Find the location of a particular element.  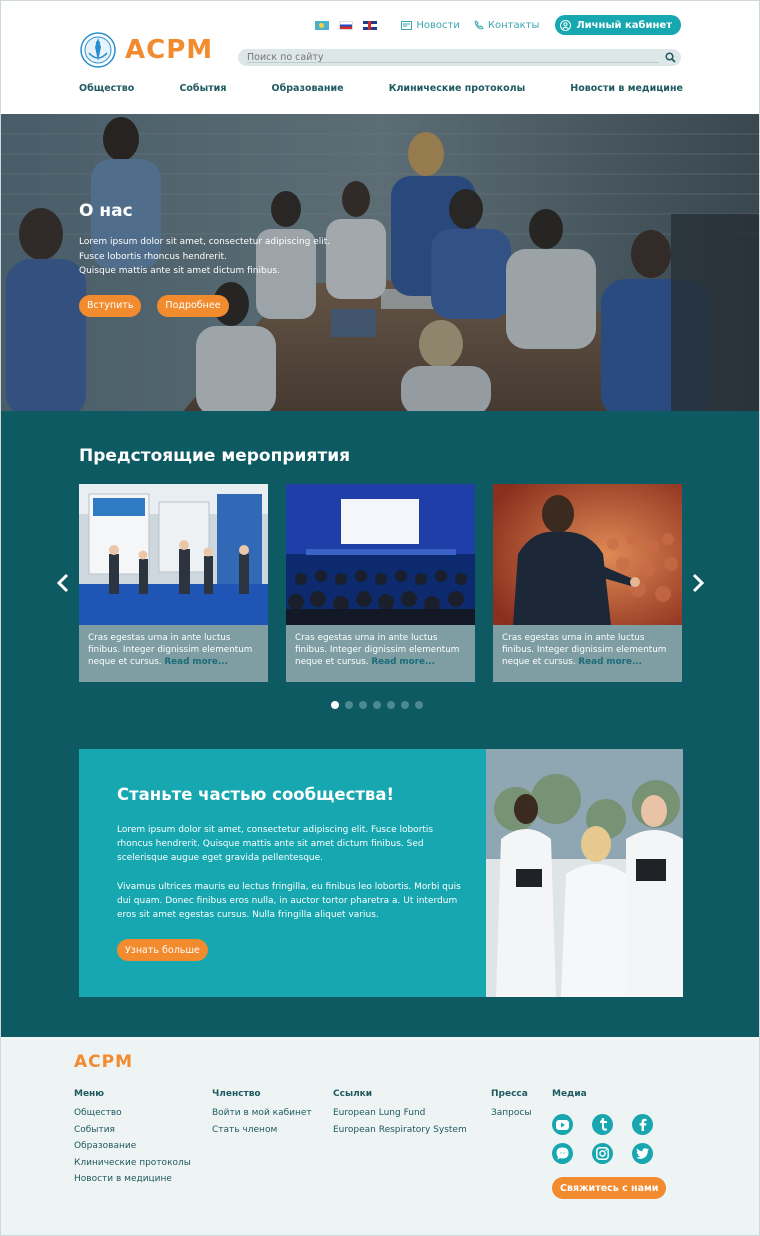

join-button: Вступить is located at coordinates (110, 305).